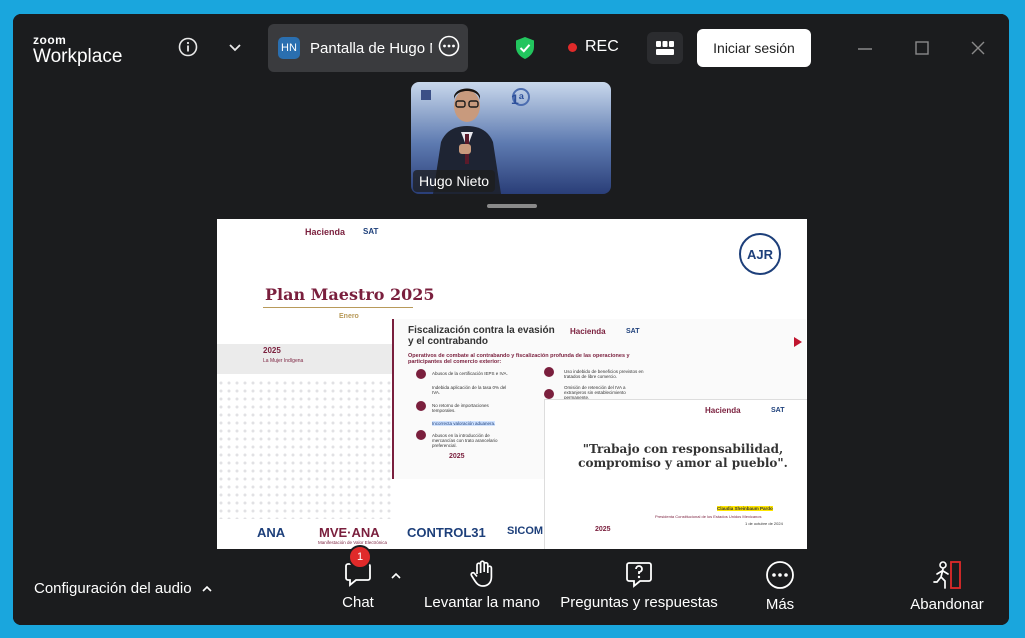 This screenshot has height=638, width=1025. What do you see at coordinates (525, 531) in the screenshot?
I see `footer-sicom-logo: SICOM` at bounding box center [525, 531].